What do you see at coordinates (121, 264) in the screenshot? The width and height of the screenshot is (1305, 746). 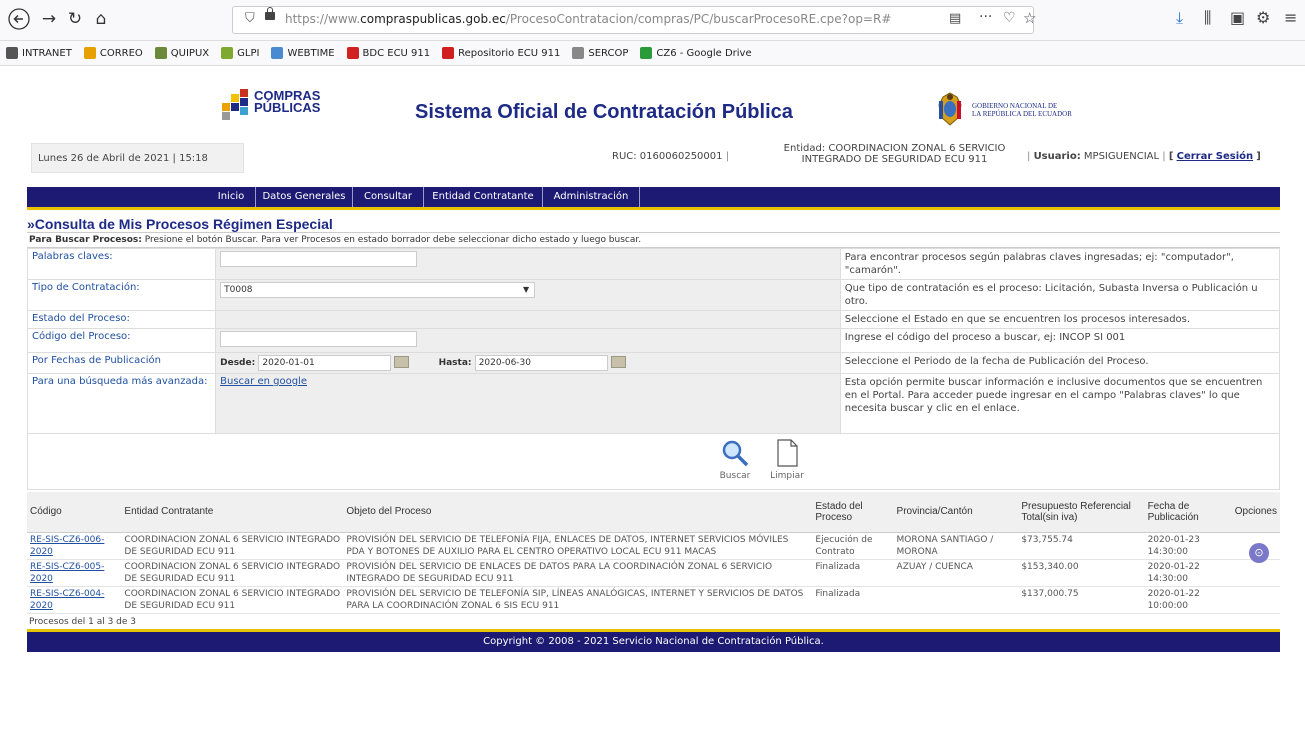 I see `keywords-label: Palabras claves:` at bounding box center [121, 264].